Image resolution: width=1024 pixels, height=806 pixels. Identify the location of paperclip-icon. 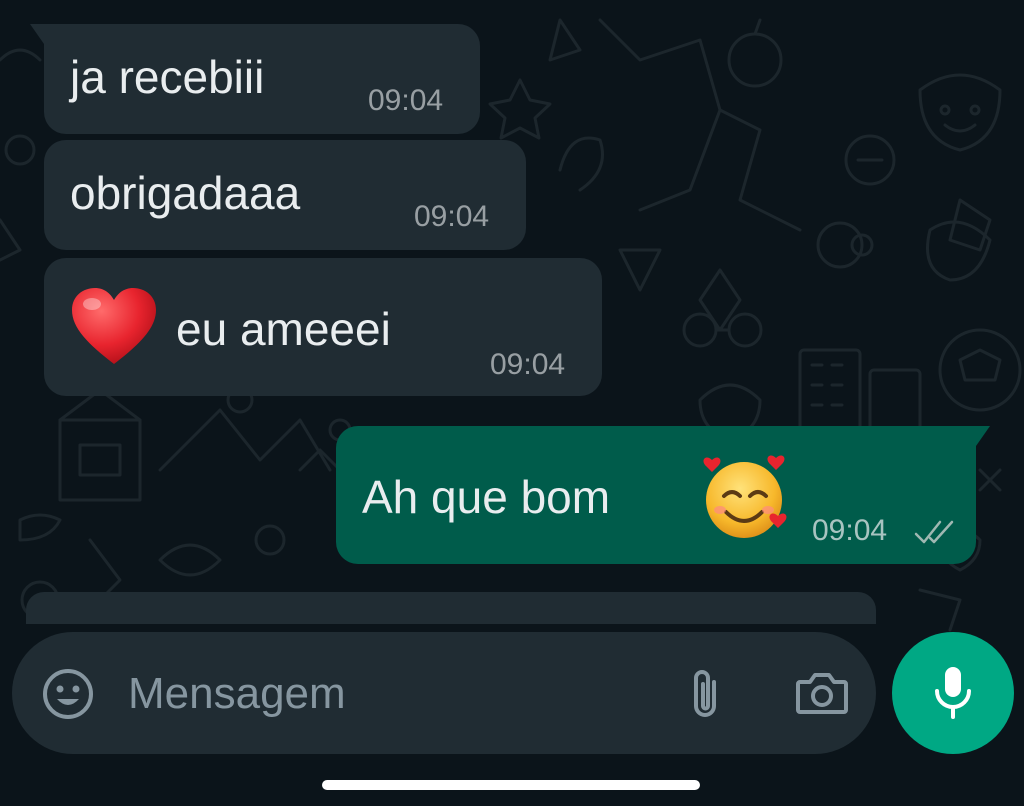
(706, 695).